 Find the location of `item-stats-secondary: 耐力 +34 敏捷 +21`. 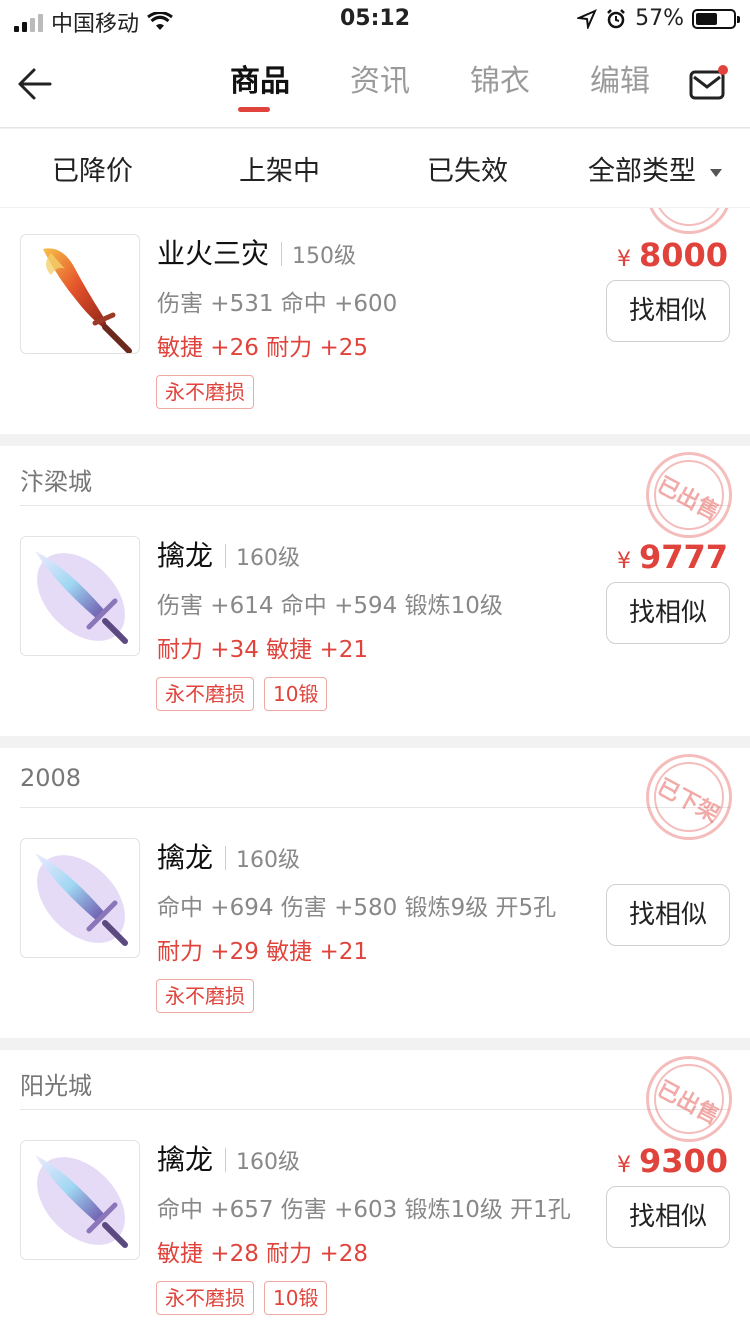

item-stats-secondary: 耐力 +34 敏捷 +21 is located at coordinates (263, 650).